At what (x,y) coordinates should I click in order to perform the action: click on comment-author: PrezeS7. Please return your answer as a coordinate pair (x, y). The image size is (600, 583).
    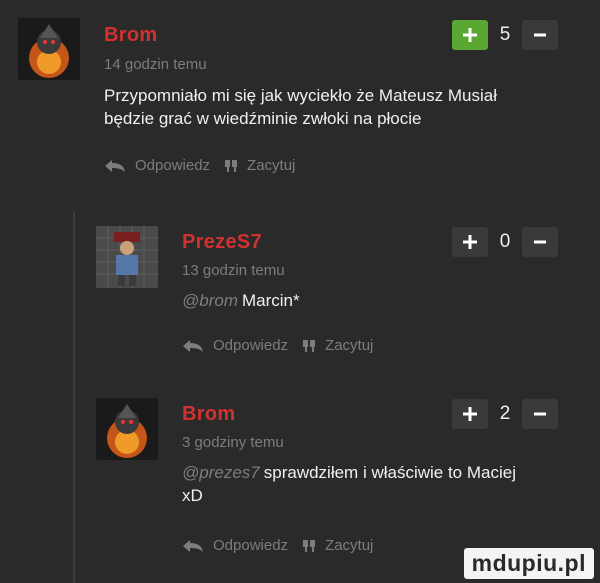
    Looking at the image, I should click on (222, 242).